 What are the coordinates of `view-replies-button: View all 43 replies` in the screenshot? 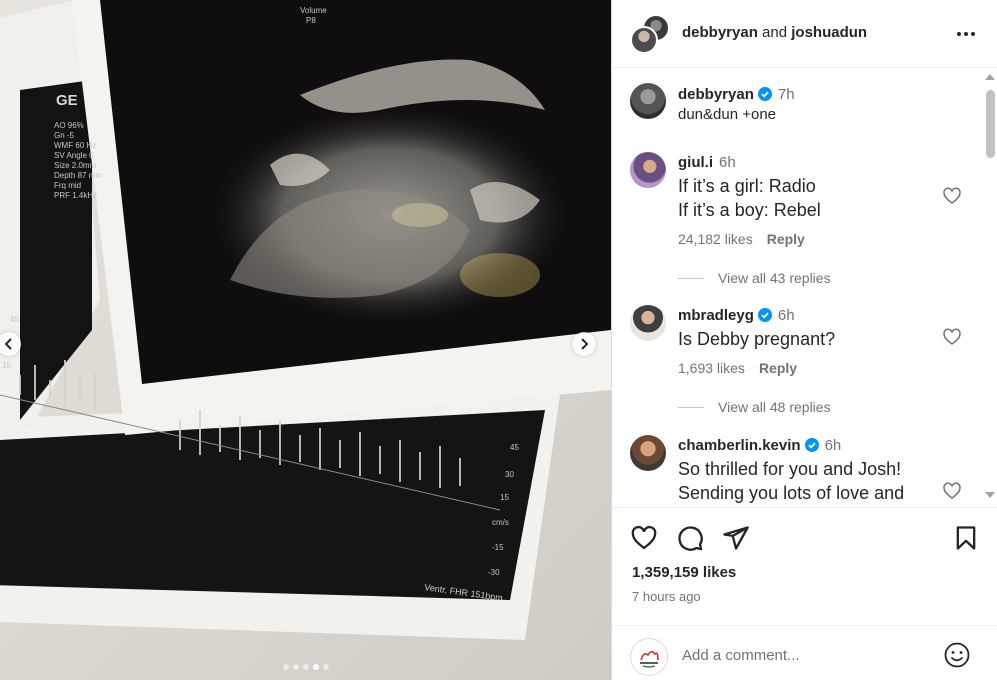 It's located at (754, 278).